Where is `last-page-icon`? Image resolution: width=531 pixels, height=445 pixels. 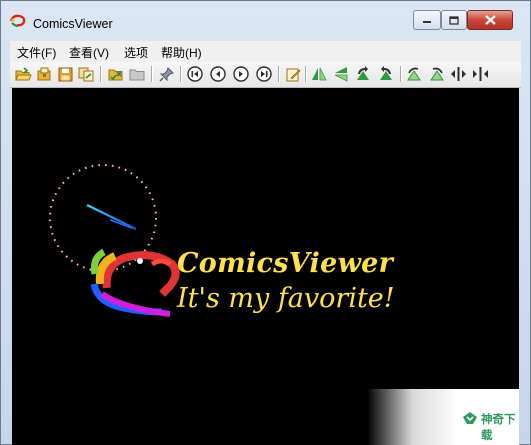
last-page-icon is located at coordinates (264, 74).